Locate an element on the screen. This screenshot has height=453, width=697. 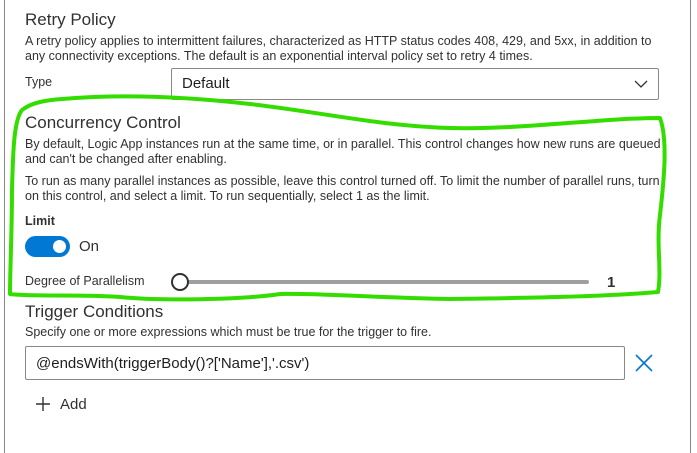
parallelism-slider-thumb is located at coordinates (180, 282).